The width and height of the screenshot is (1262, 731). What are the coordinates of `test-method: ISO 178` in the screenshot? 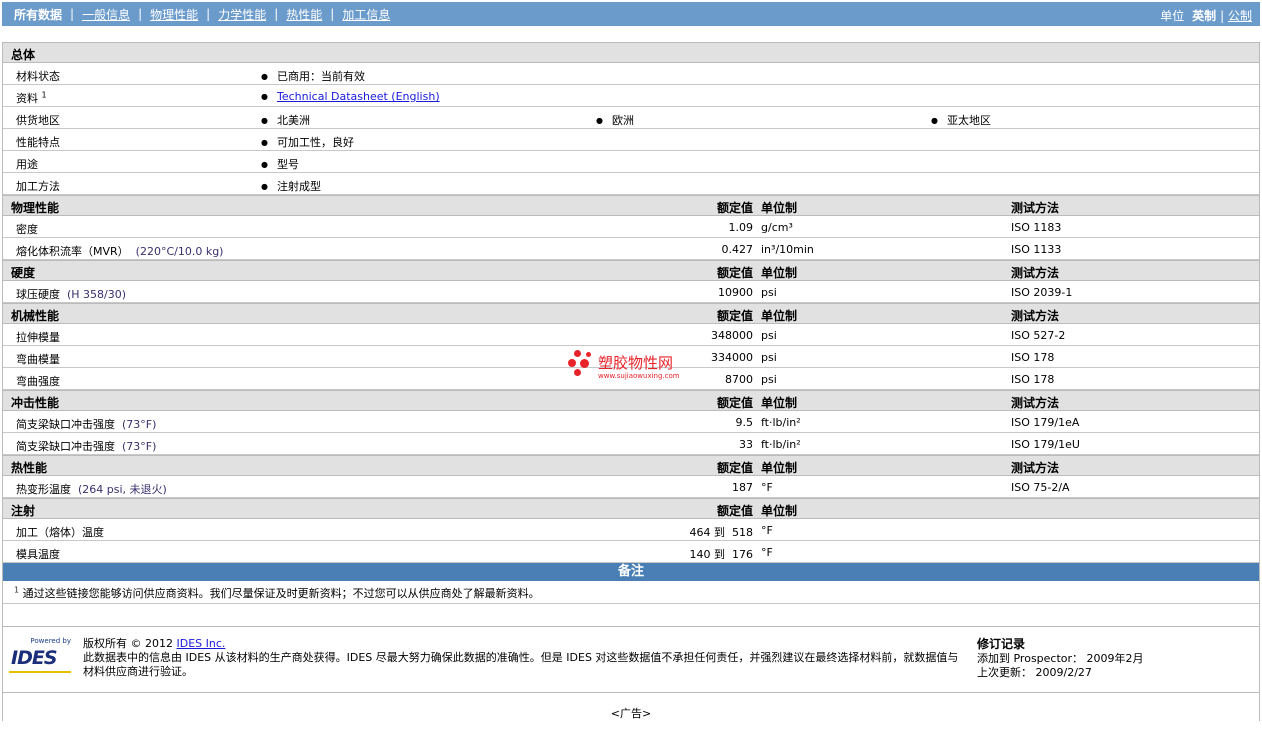 It's located at (1033, 379).